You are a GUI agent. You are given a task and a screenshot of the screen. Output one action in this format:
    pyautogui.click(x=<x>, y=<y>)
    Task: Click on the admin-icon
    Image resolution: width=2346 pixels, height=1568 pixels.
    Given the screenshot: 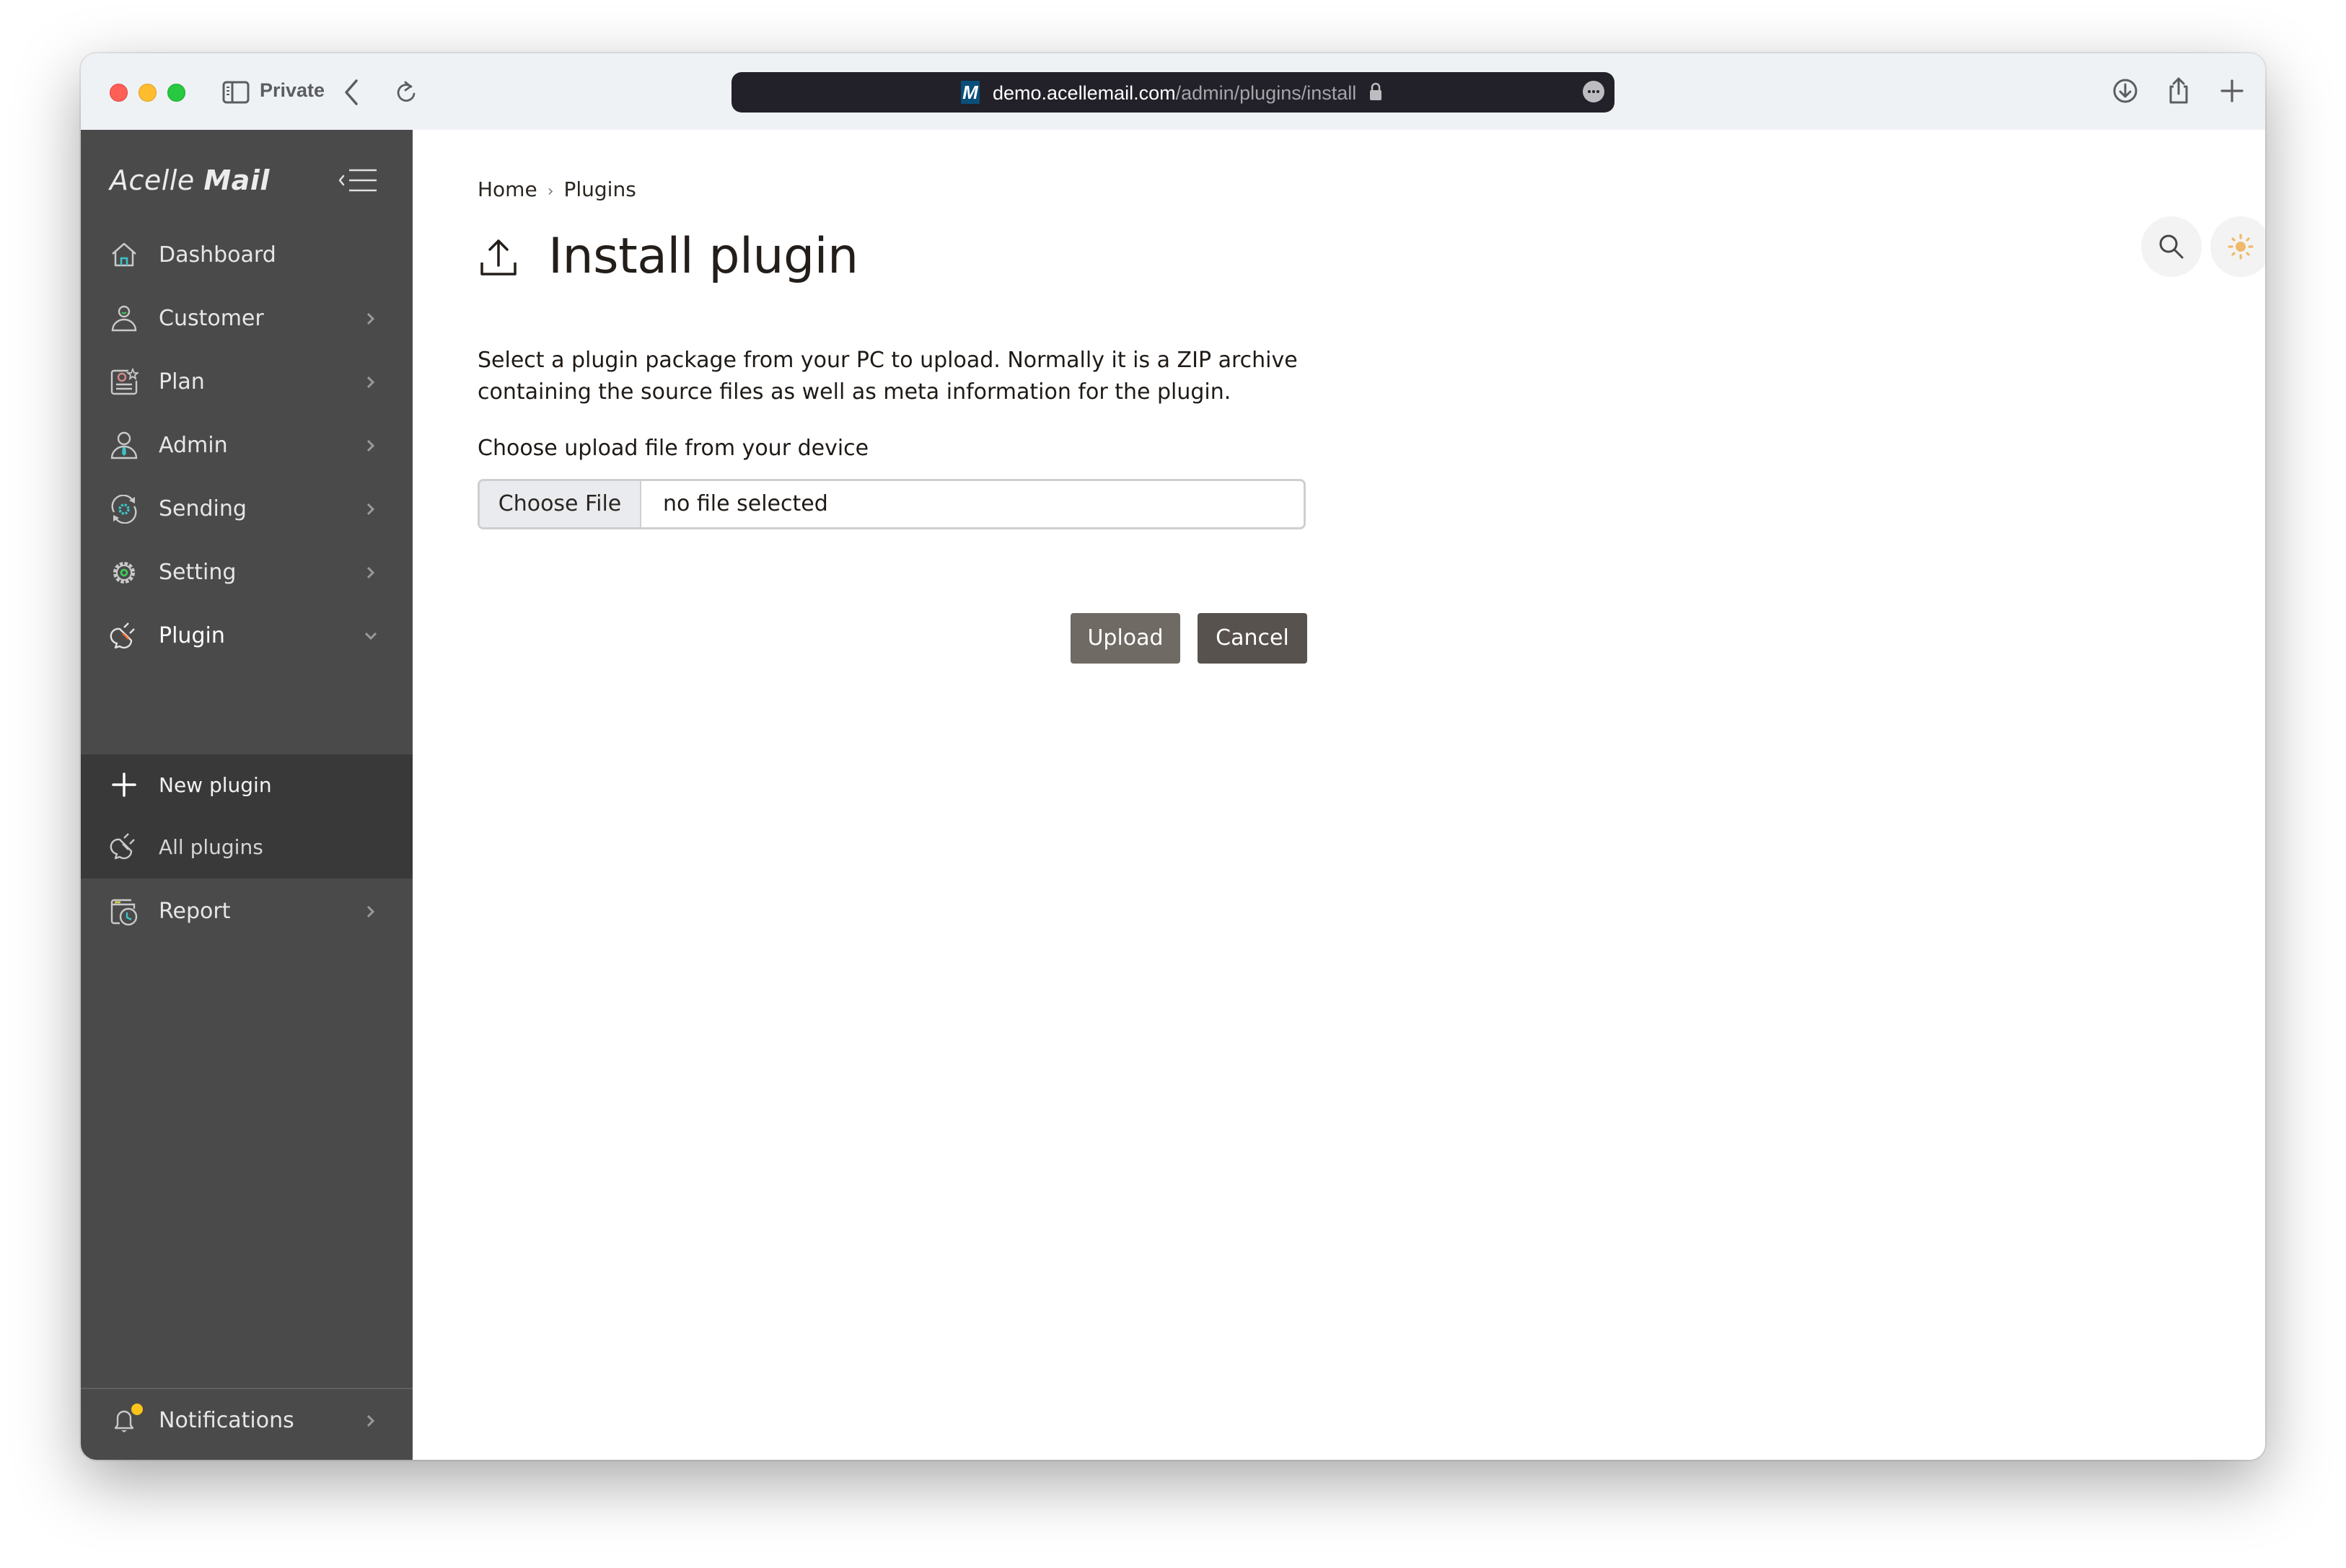 What is the action you would take?
    pyautogui.click(x=124, y=445)
    